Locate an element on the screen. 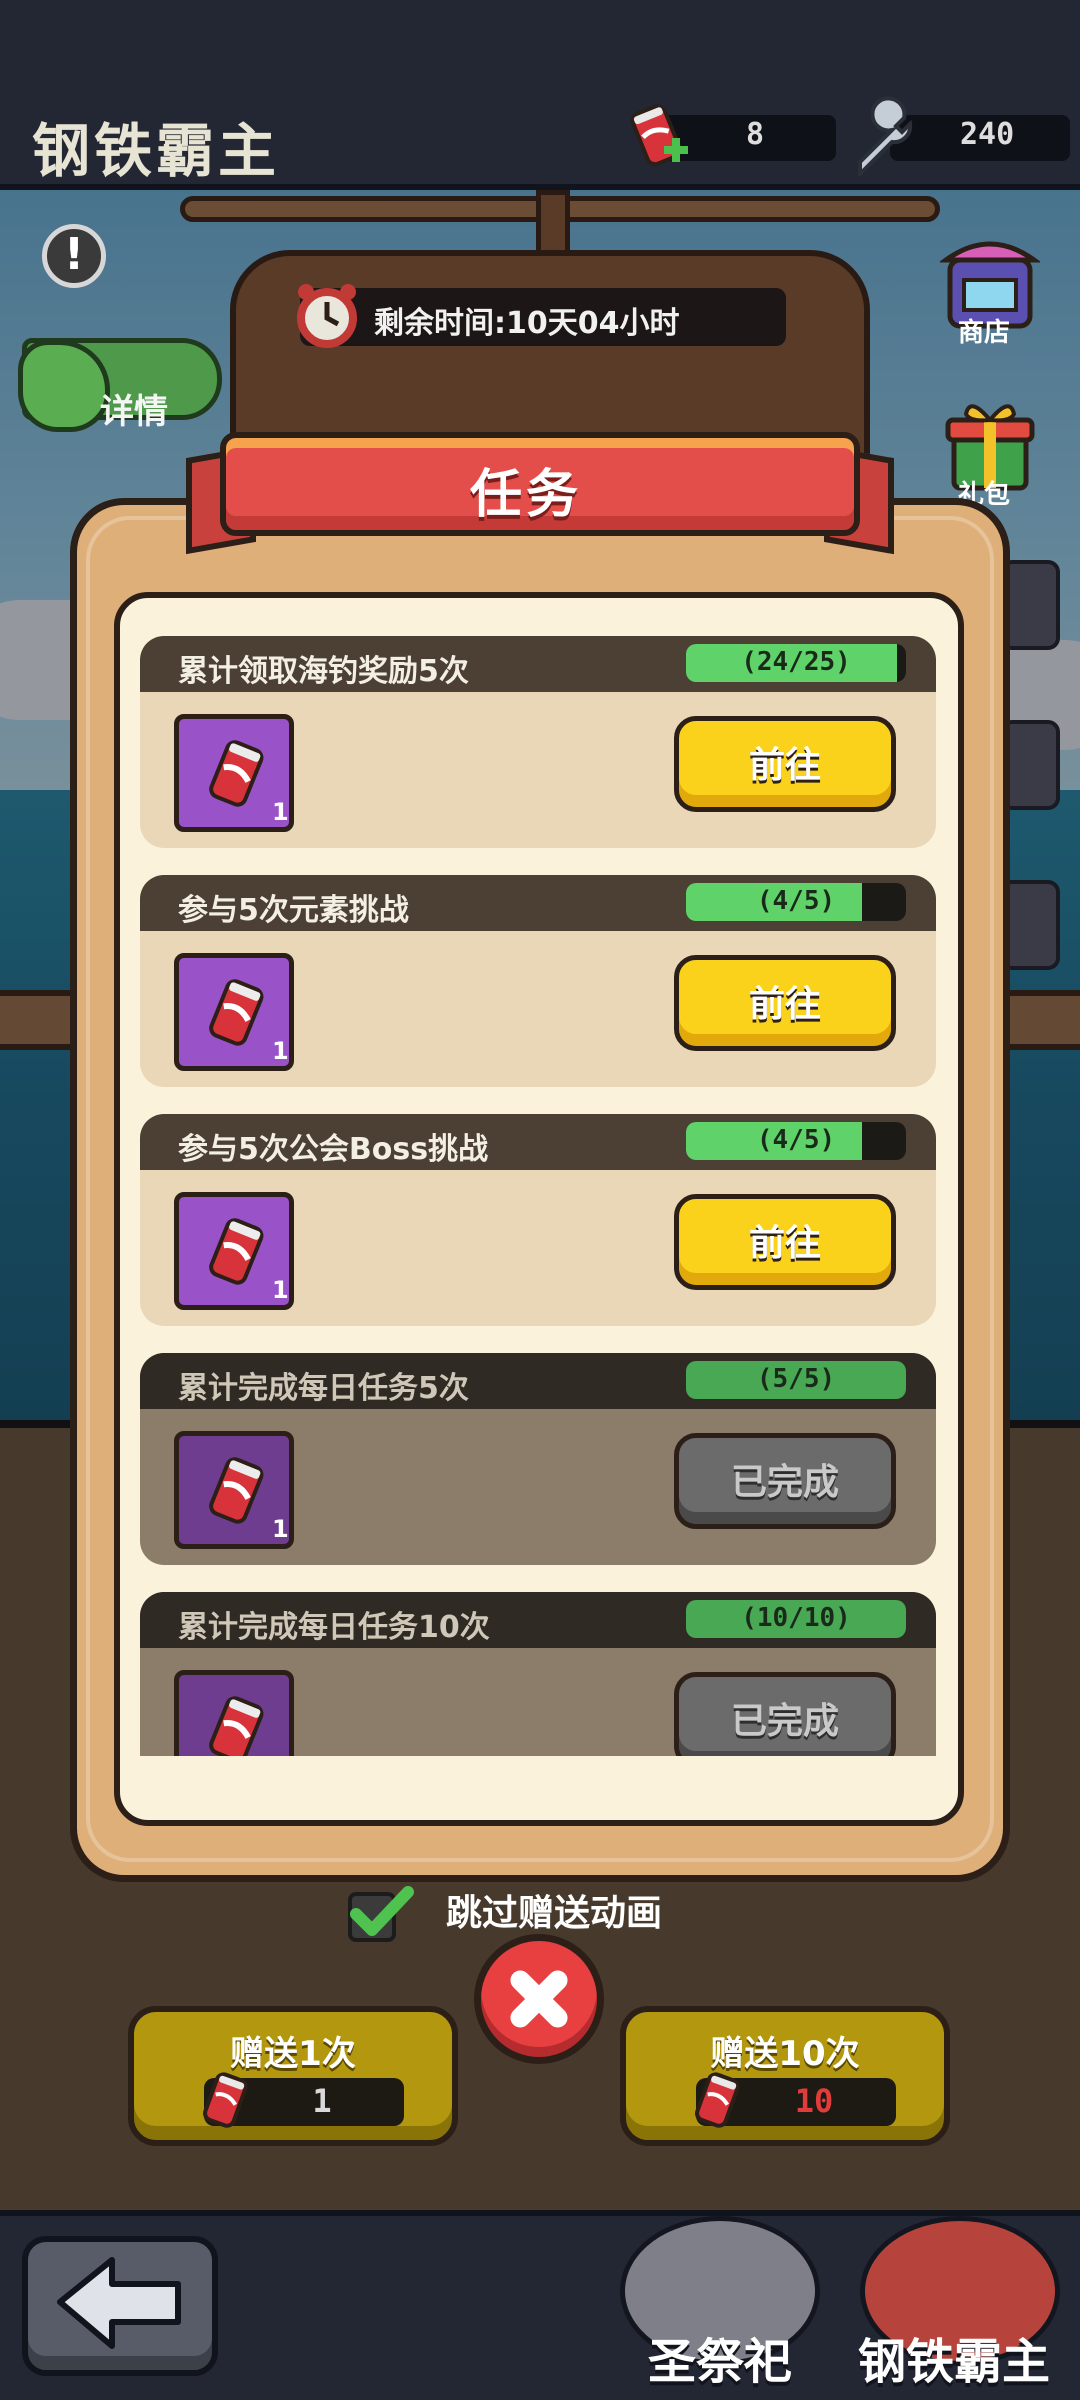 This screenshot has height=2400, width=1080. soda-can-plus-icon is located at coordinates (657, 137).